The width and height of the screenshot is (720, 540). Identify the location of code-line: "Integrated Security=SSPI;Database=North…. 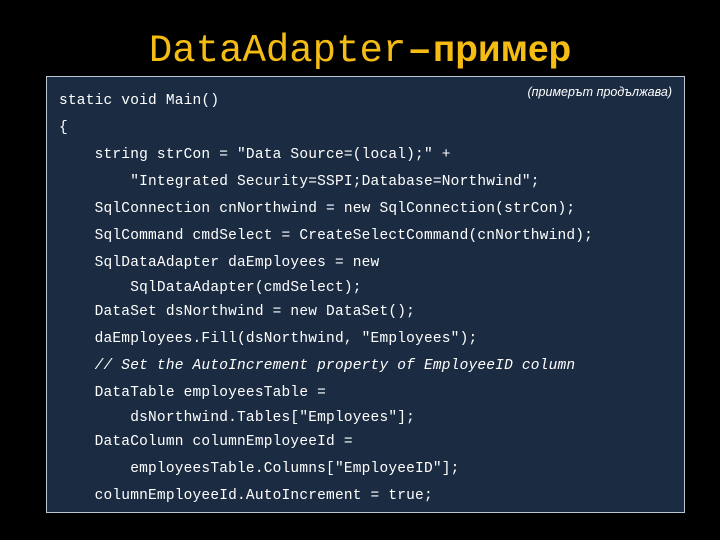
(299, 182).